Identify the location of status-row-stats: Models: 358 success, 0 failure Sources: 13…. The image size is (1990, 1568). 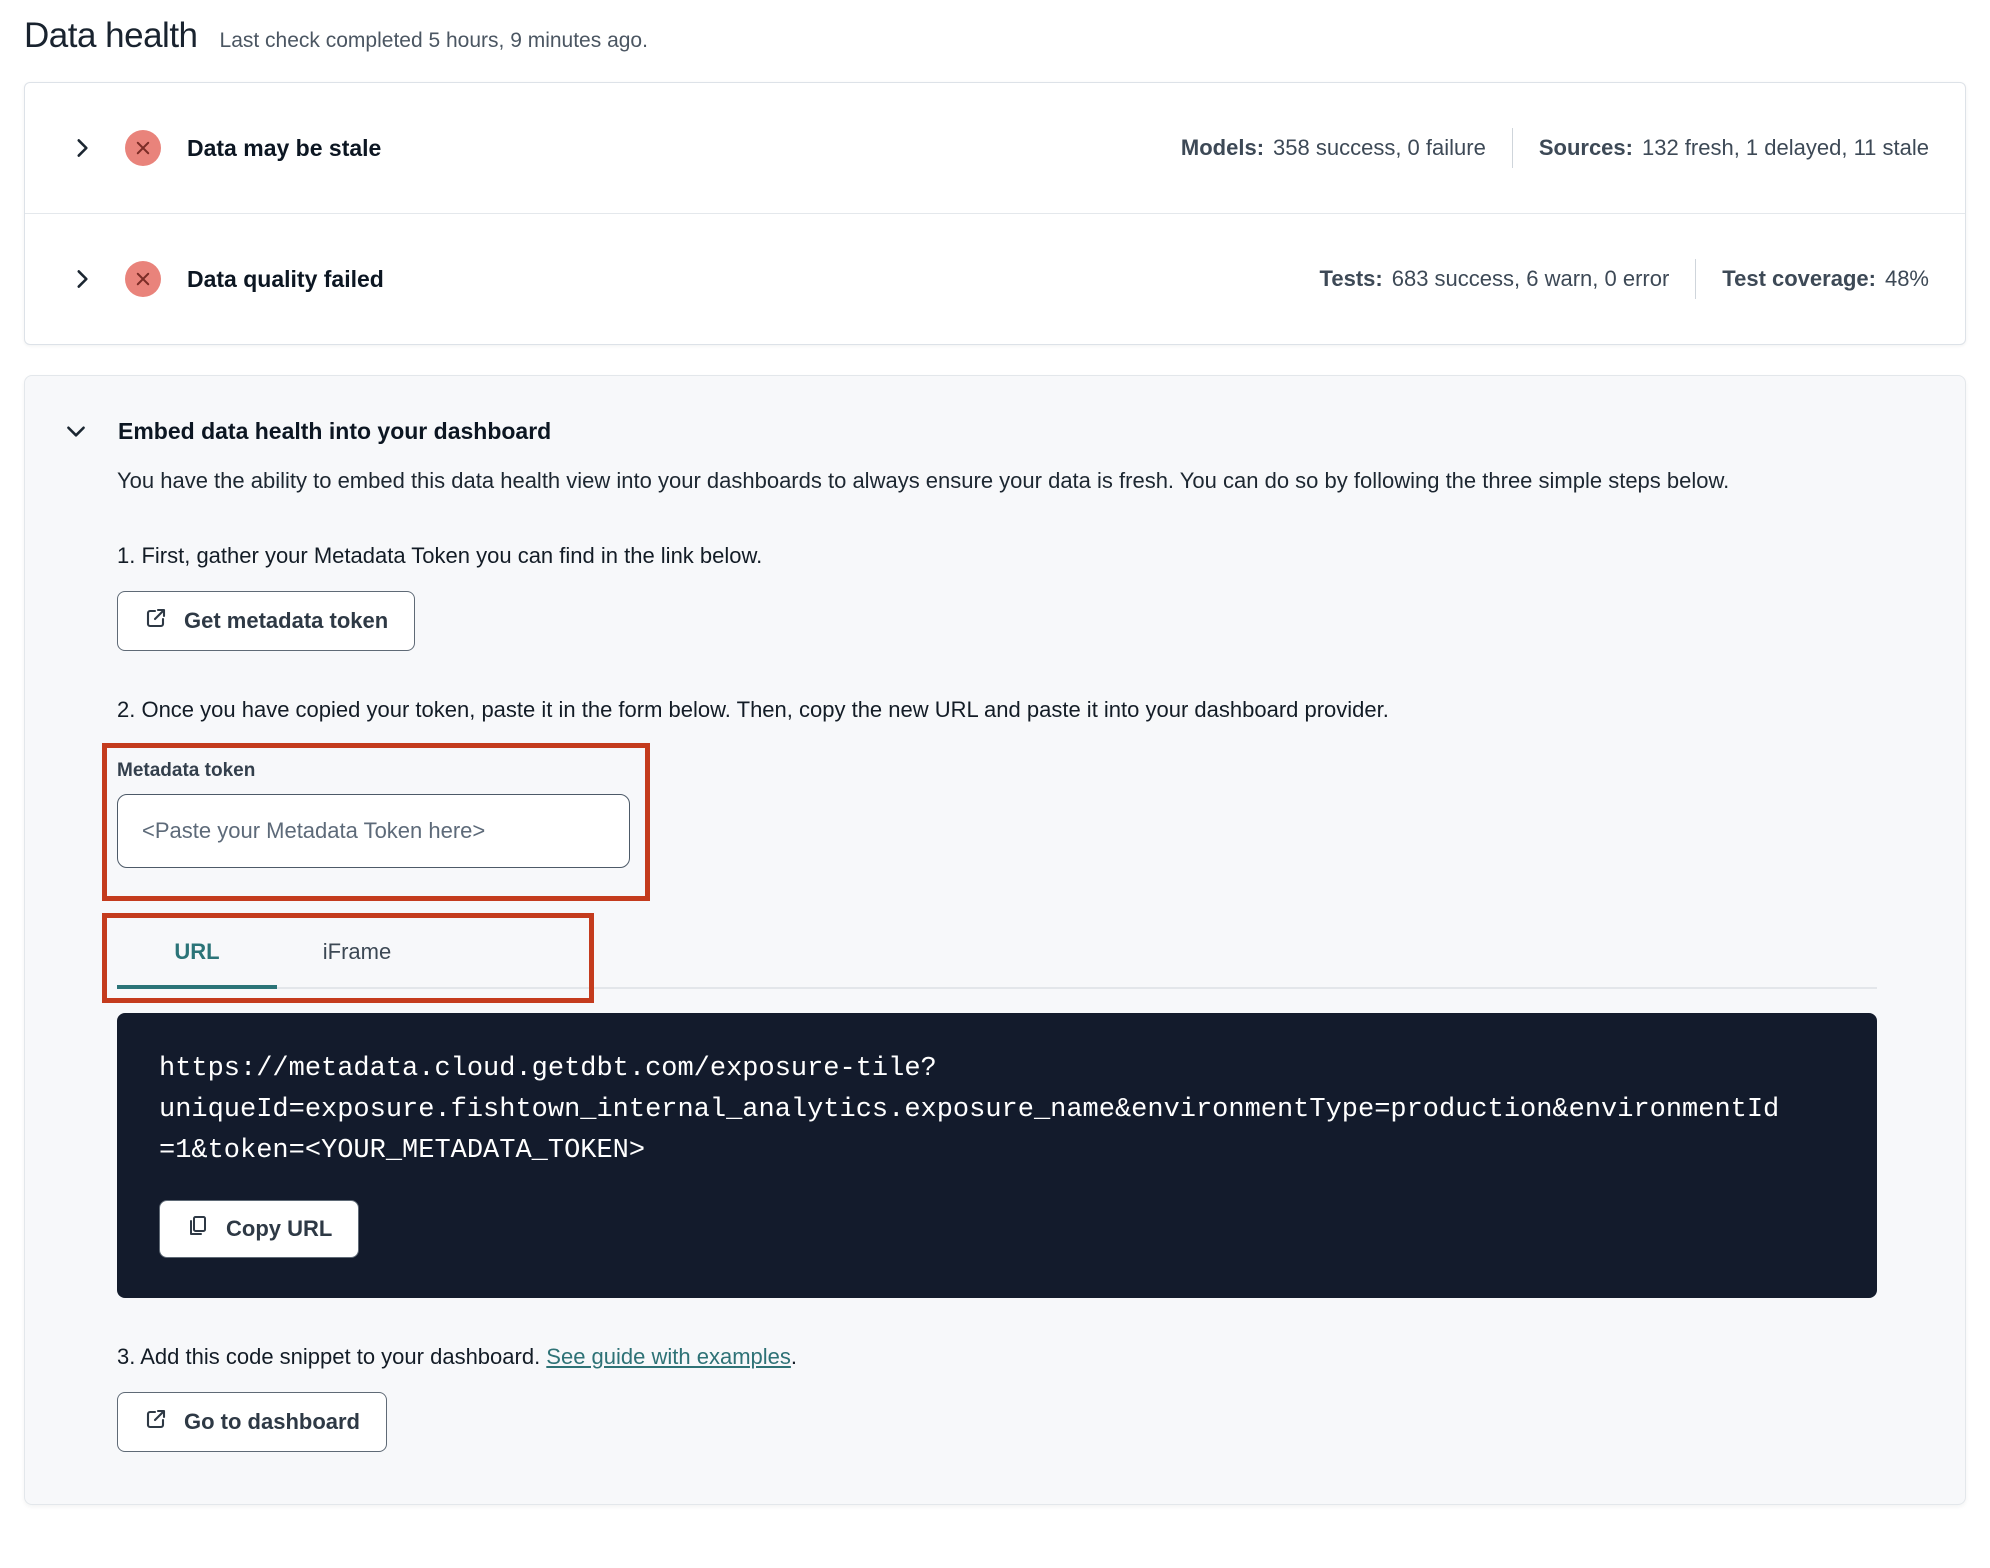
(1555, 148).